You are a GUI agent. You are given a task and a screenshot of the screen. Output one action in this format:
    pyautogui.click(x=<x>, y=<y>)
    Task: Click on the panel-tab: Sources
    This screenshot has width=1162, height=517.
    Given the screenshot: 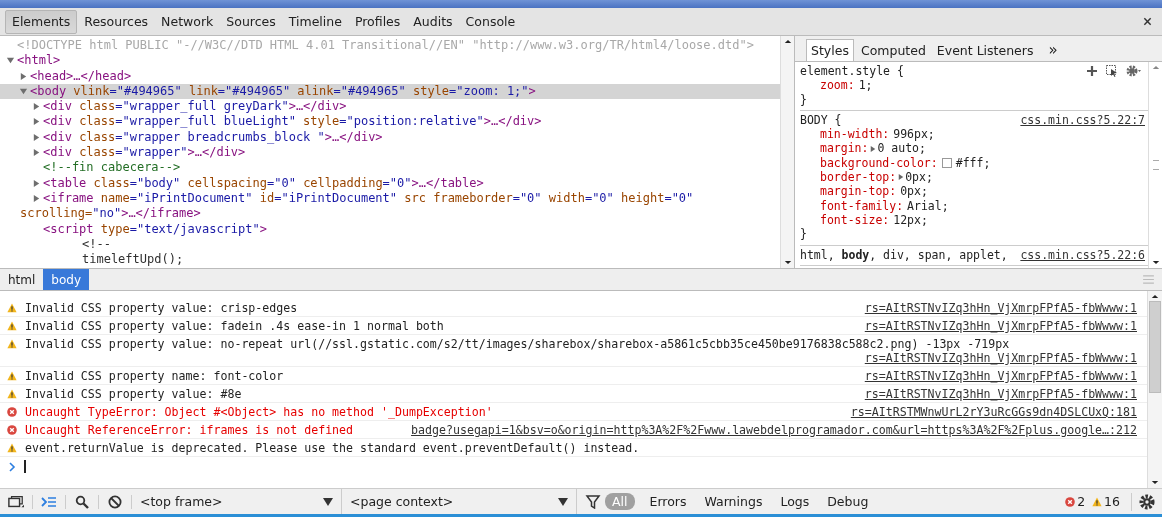 What is the action you would take?
    pyautogui.click(x=251, y=21)
    